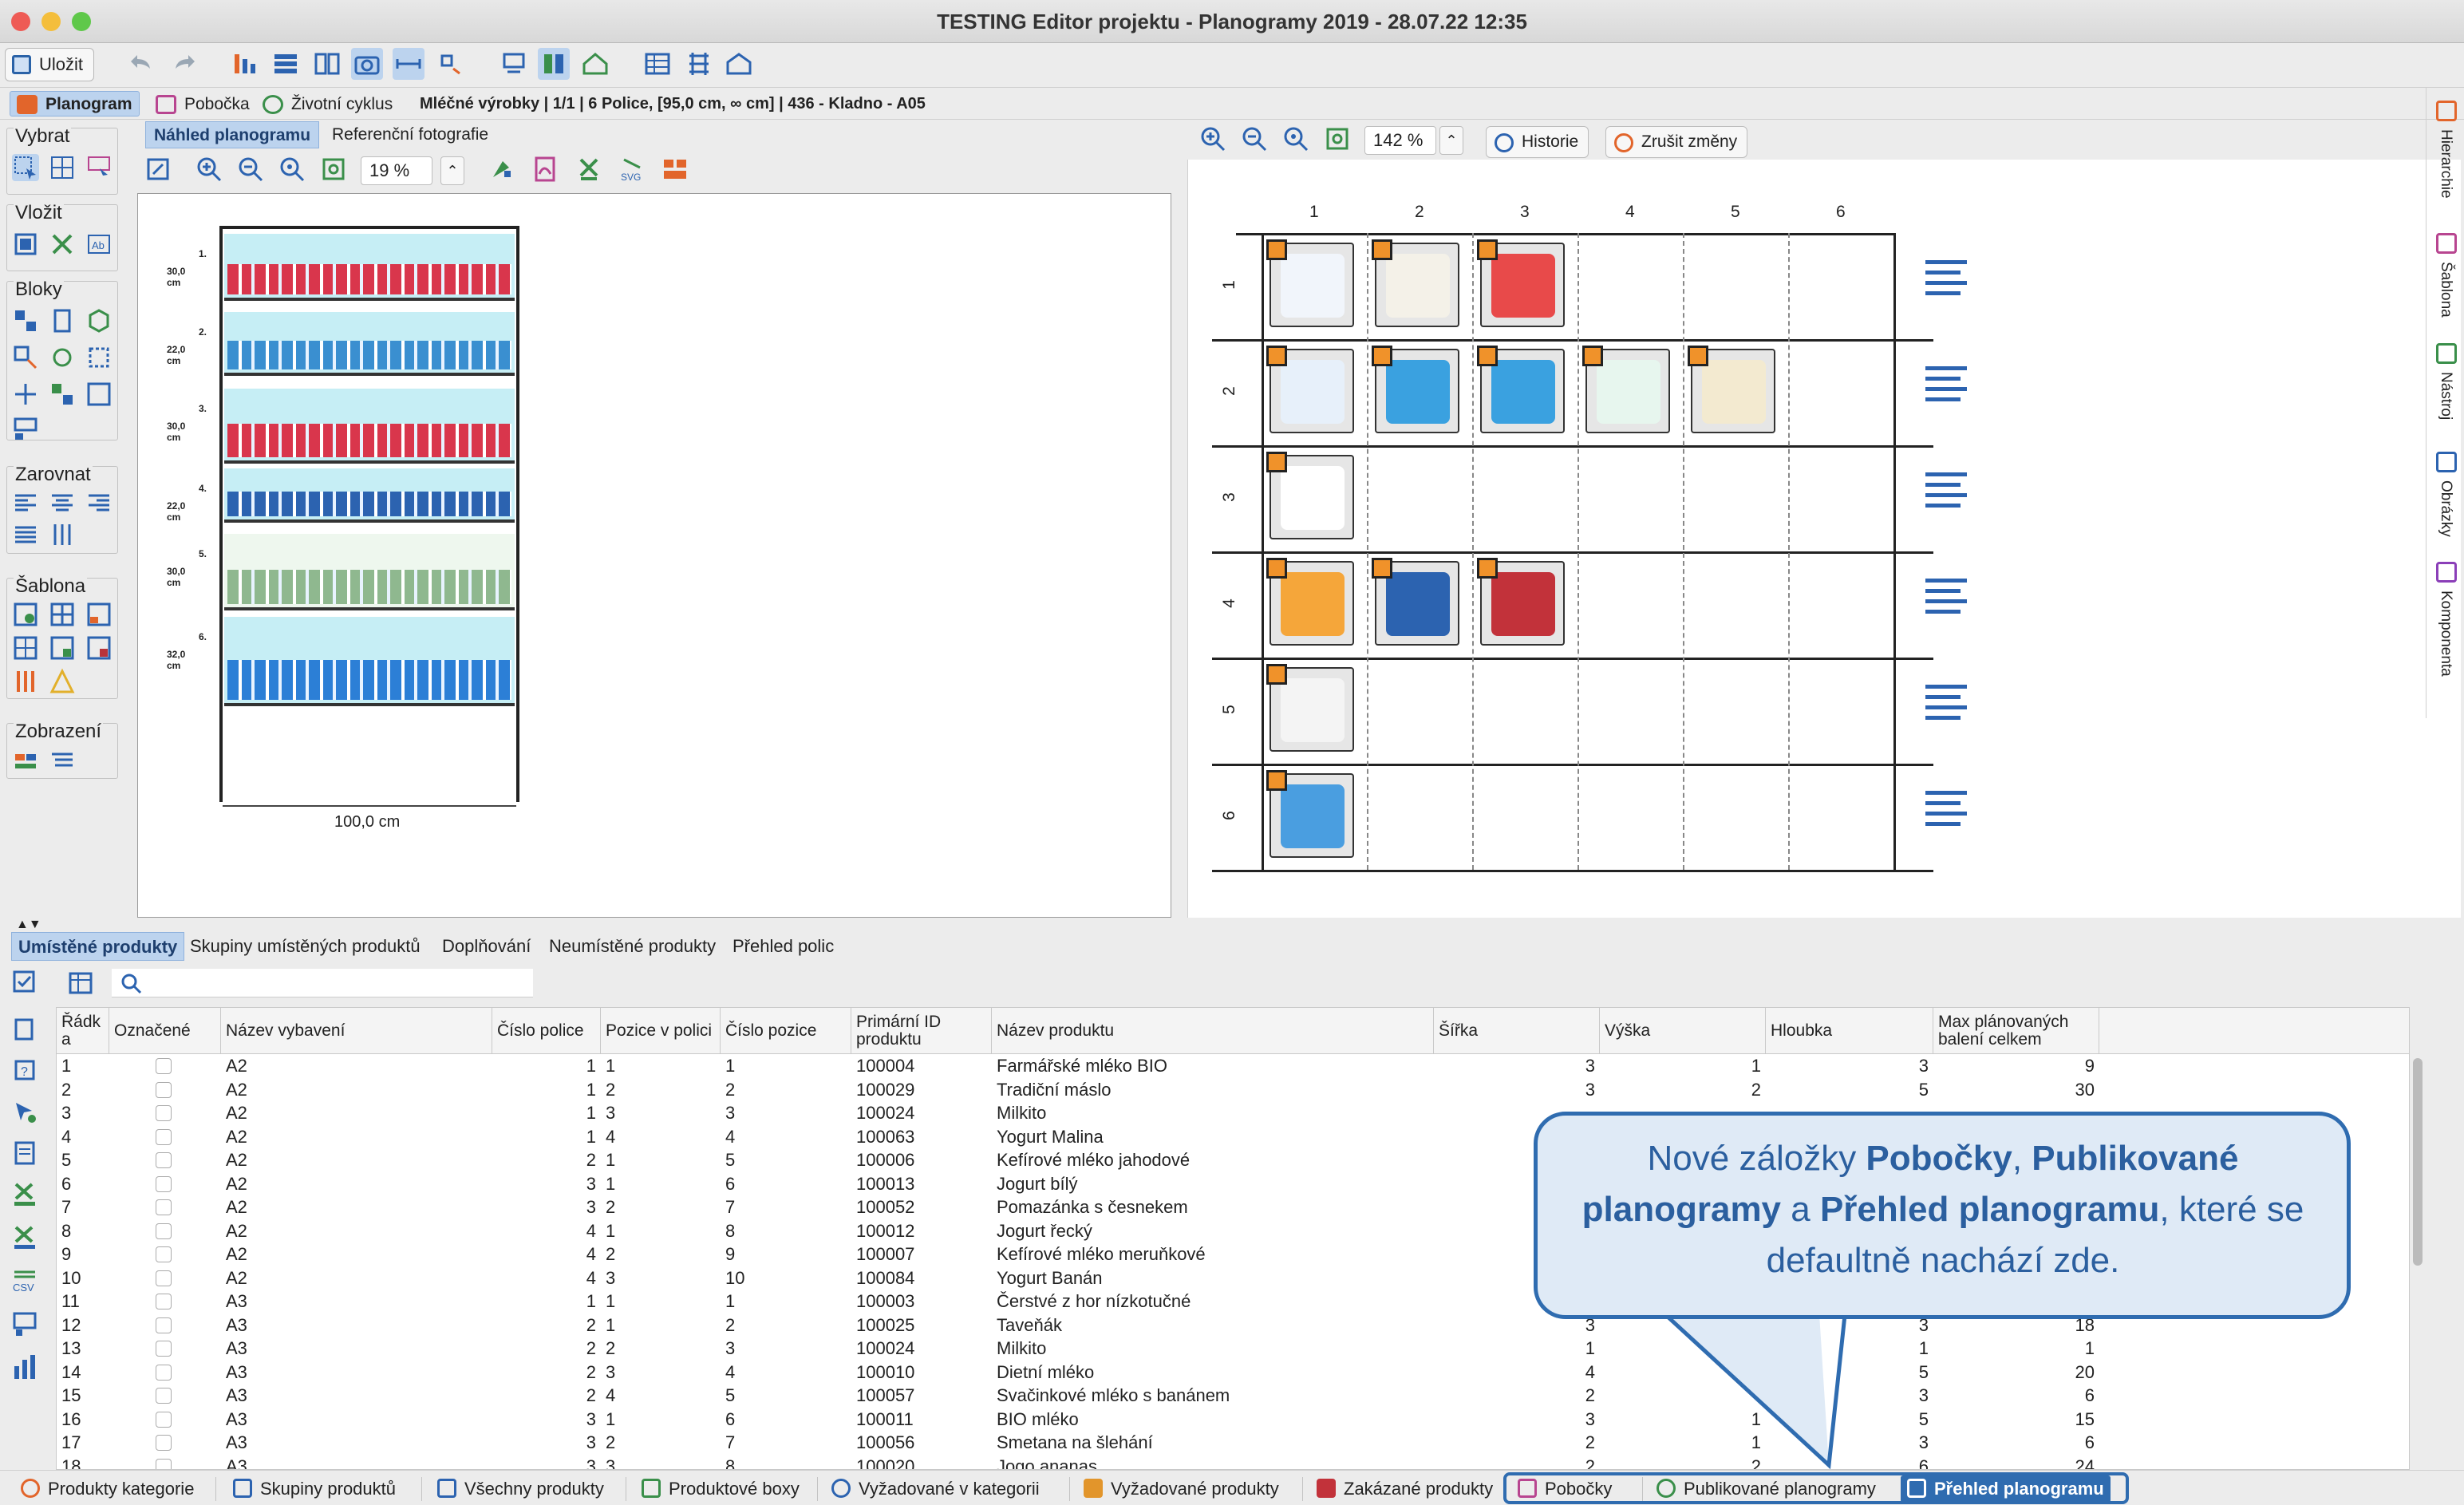 This screenshot has height=1505, width=2464. Describe the element at coordinates (25, 245) in the screenshot. I see `insert-shelf-icon` at that location.